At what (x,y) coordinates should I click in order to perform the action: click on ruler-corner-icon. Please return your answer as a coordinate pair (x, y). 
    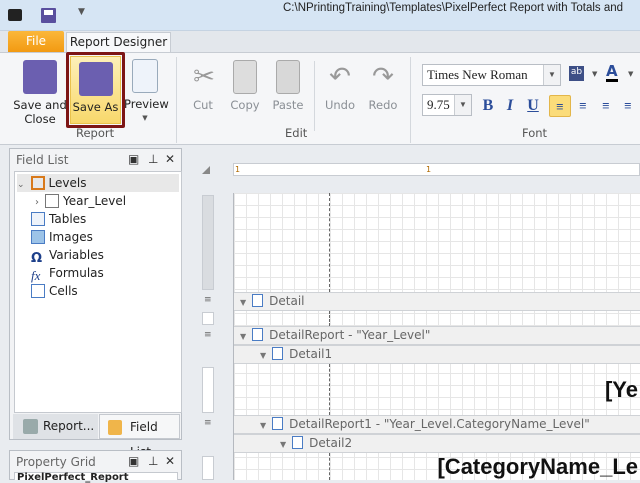
    Looking at the image, I should click on (206, 170).